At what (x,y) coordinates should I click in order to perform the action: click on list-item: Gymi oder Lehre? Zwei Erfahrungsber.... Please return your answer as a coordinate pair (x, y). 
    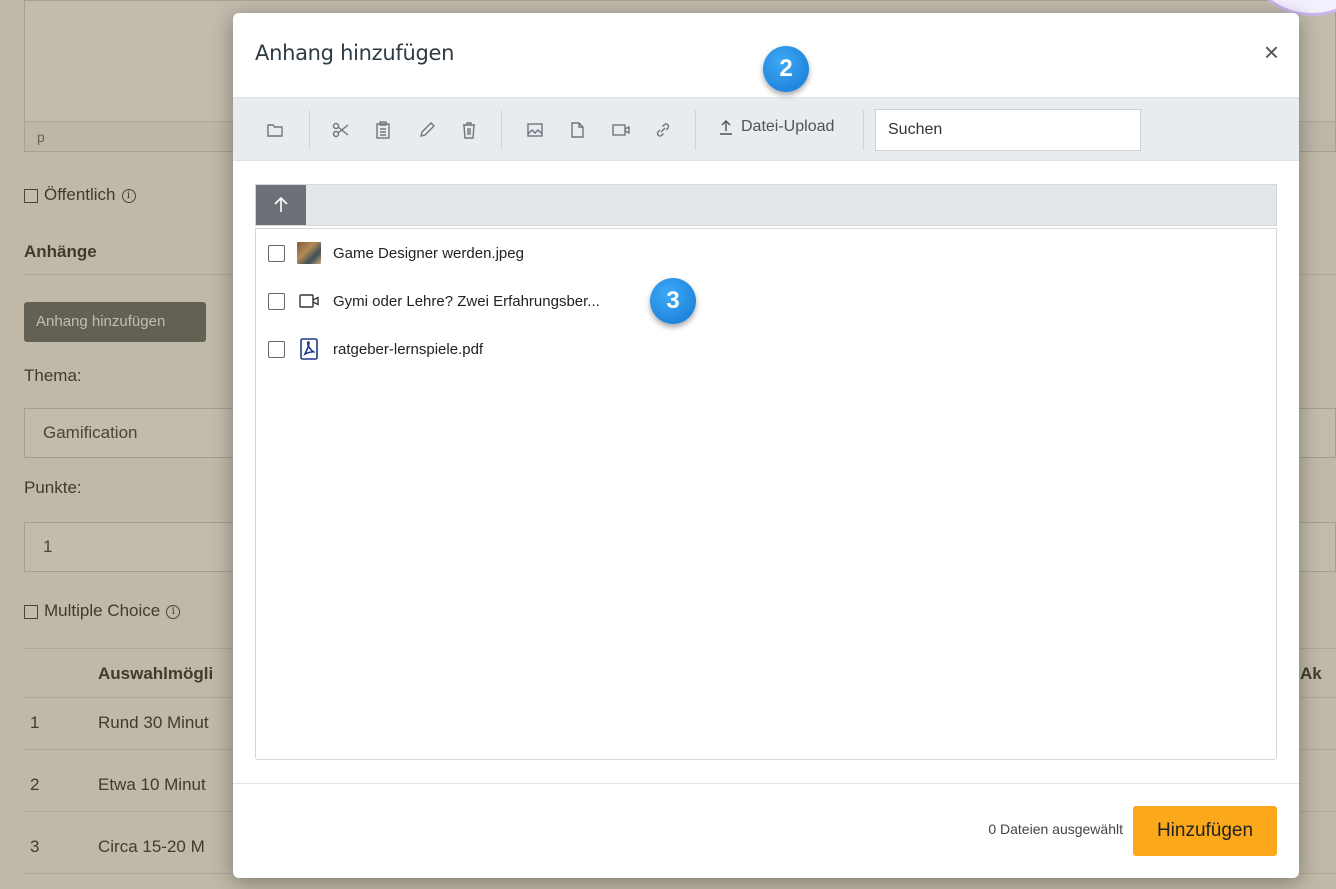
    Looking at the image, I should click on (434, 301).